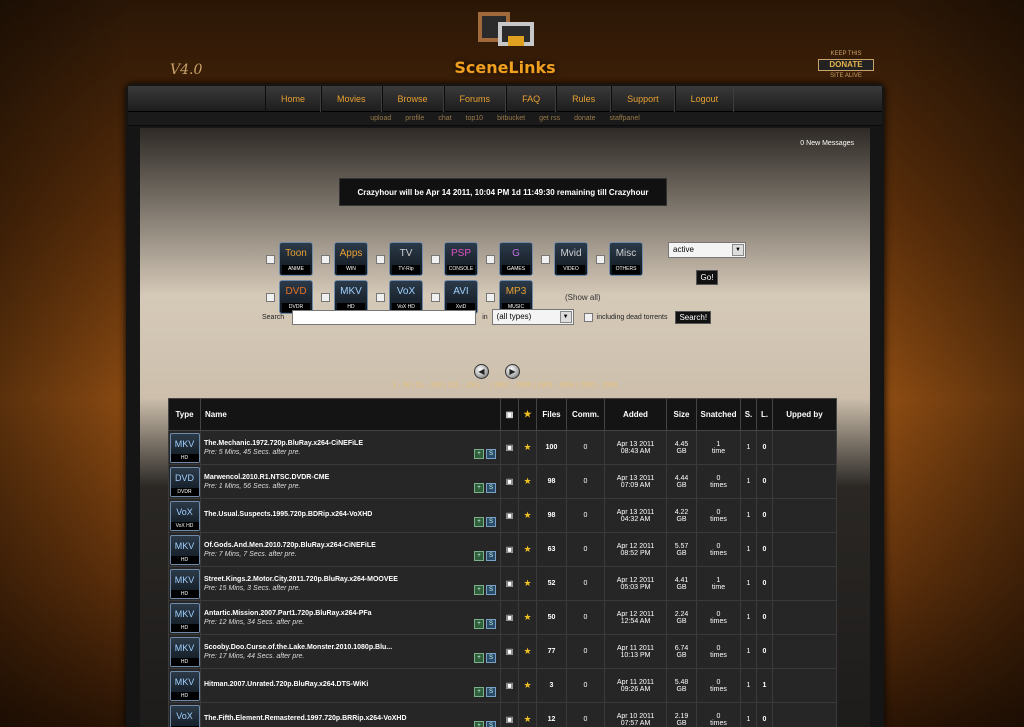  I want to click on header-type: Type, so click(184, 414).